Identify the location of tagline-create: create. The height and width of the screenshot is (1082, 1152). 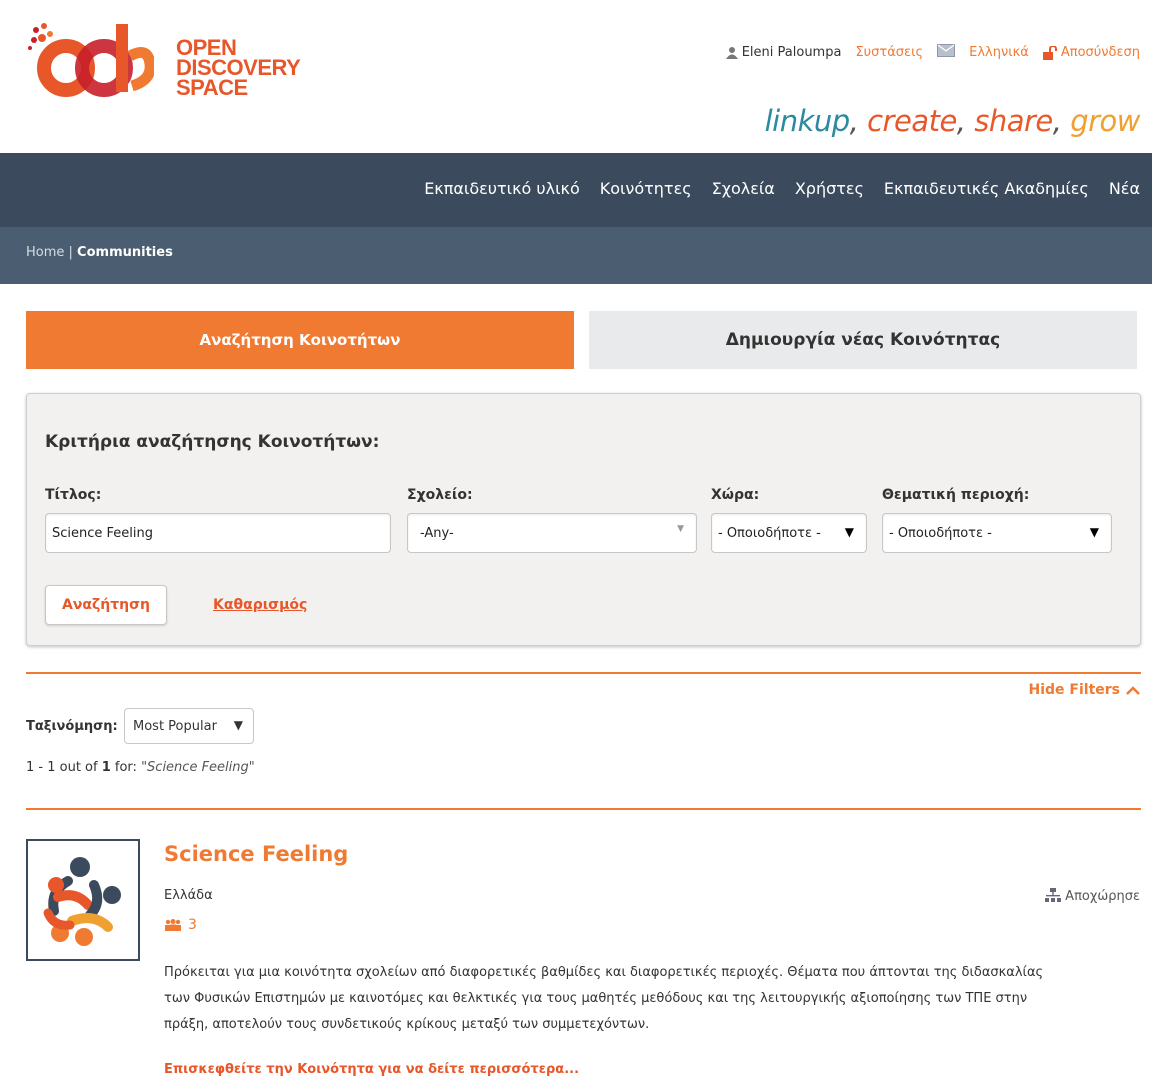
(912, 121).